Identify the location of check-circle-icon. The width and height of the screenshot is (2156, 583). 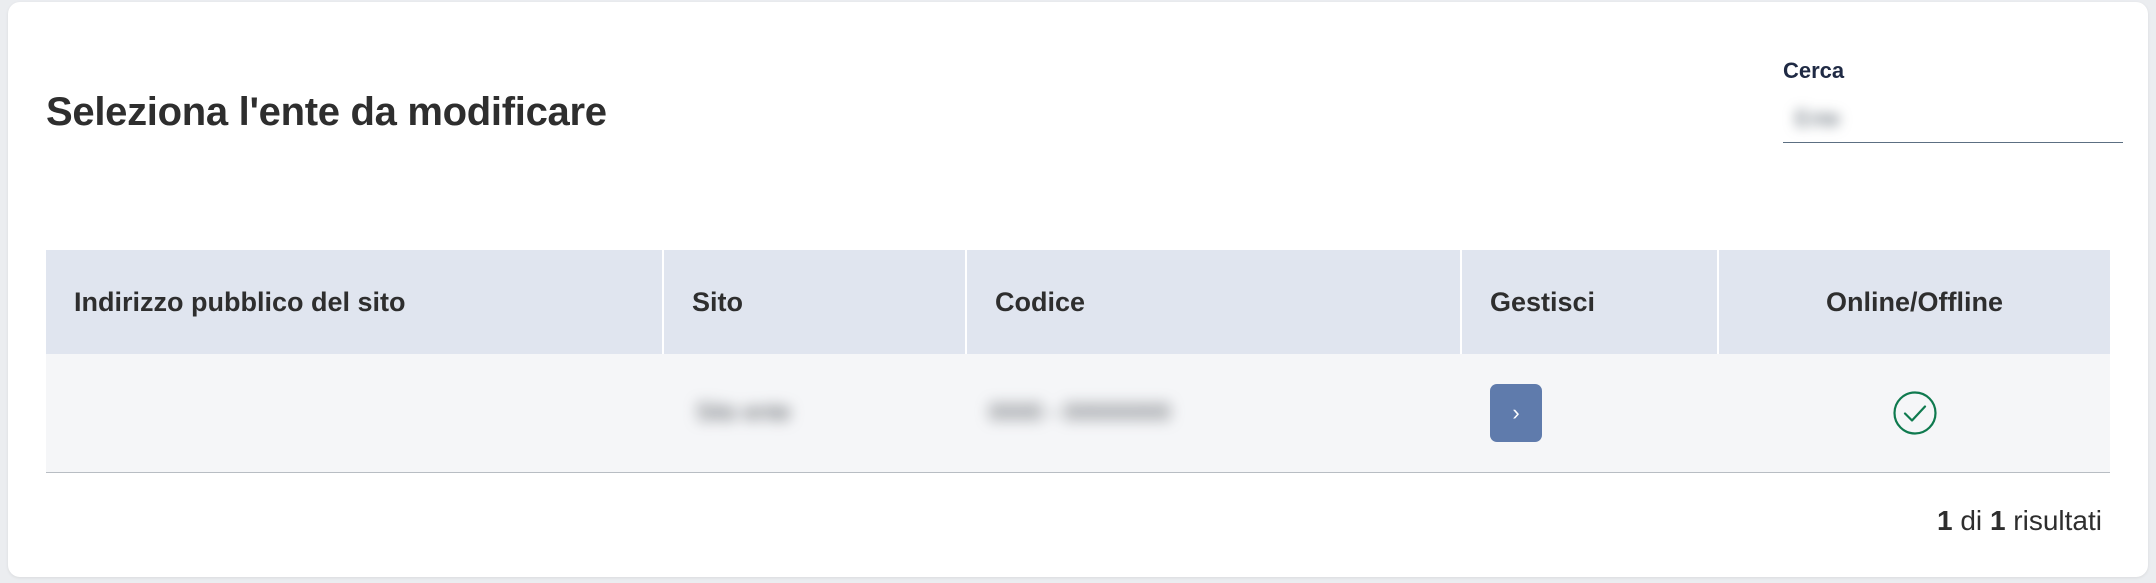
(1915, 413).